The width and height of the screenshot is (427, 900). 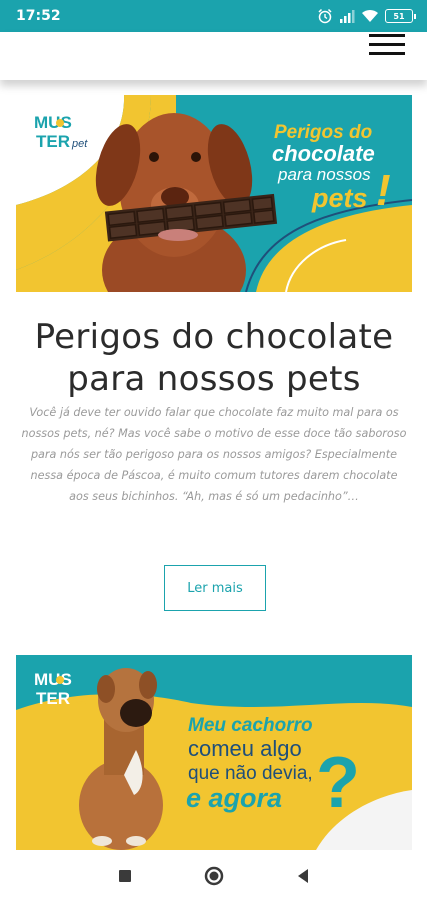 I want to click on status-icons: 51, so click(x=366, y=16).